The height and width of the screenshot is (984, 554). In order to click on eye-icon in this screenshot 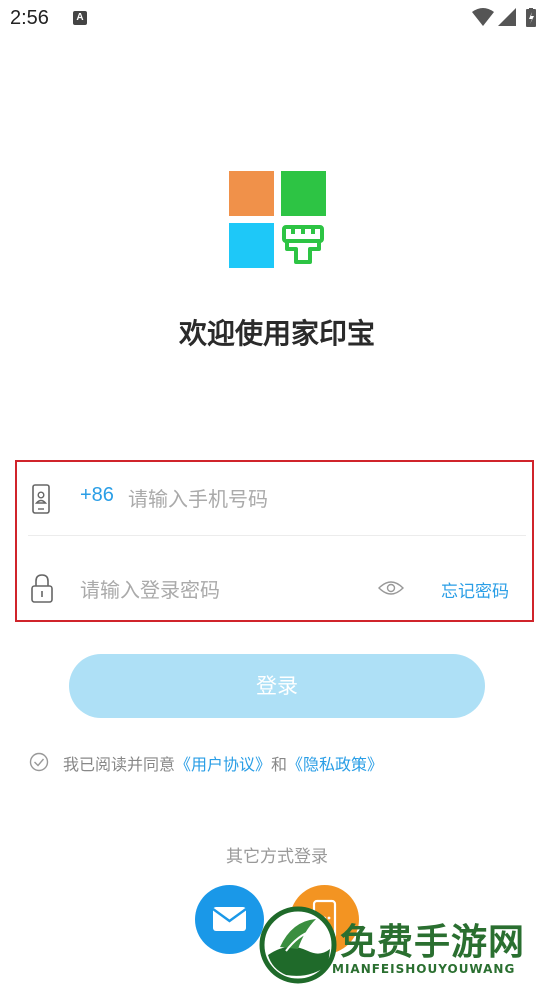, I will do `click(391, 588)`.